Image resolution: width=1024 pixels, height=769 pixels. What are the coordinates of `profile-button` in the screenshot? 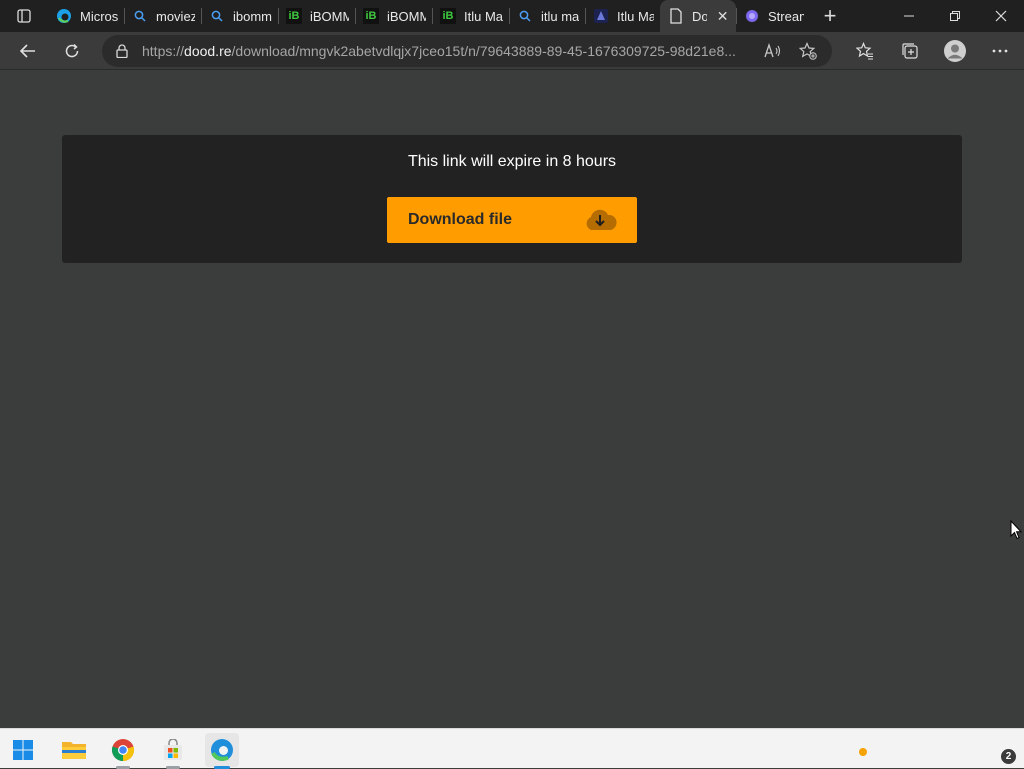 It's located at (954, 51).